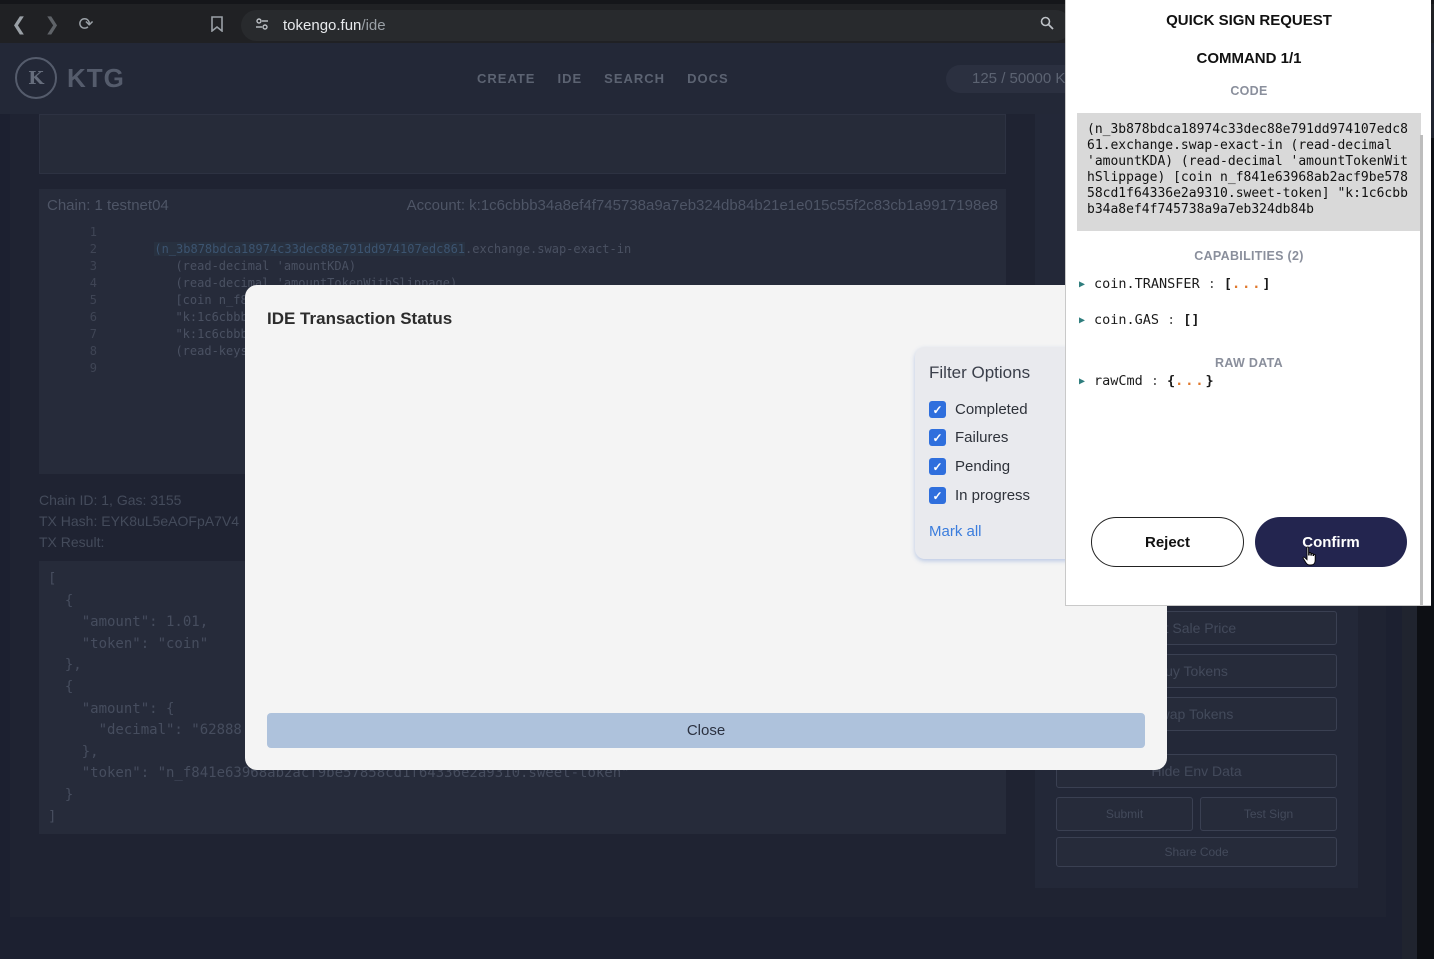 This screenshot has height=959, width=1434. I want to click on chain-label: Chain: 1 testnet04, so click(108, 205).